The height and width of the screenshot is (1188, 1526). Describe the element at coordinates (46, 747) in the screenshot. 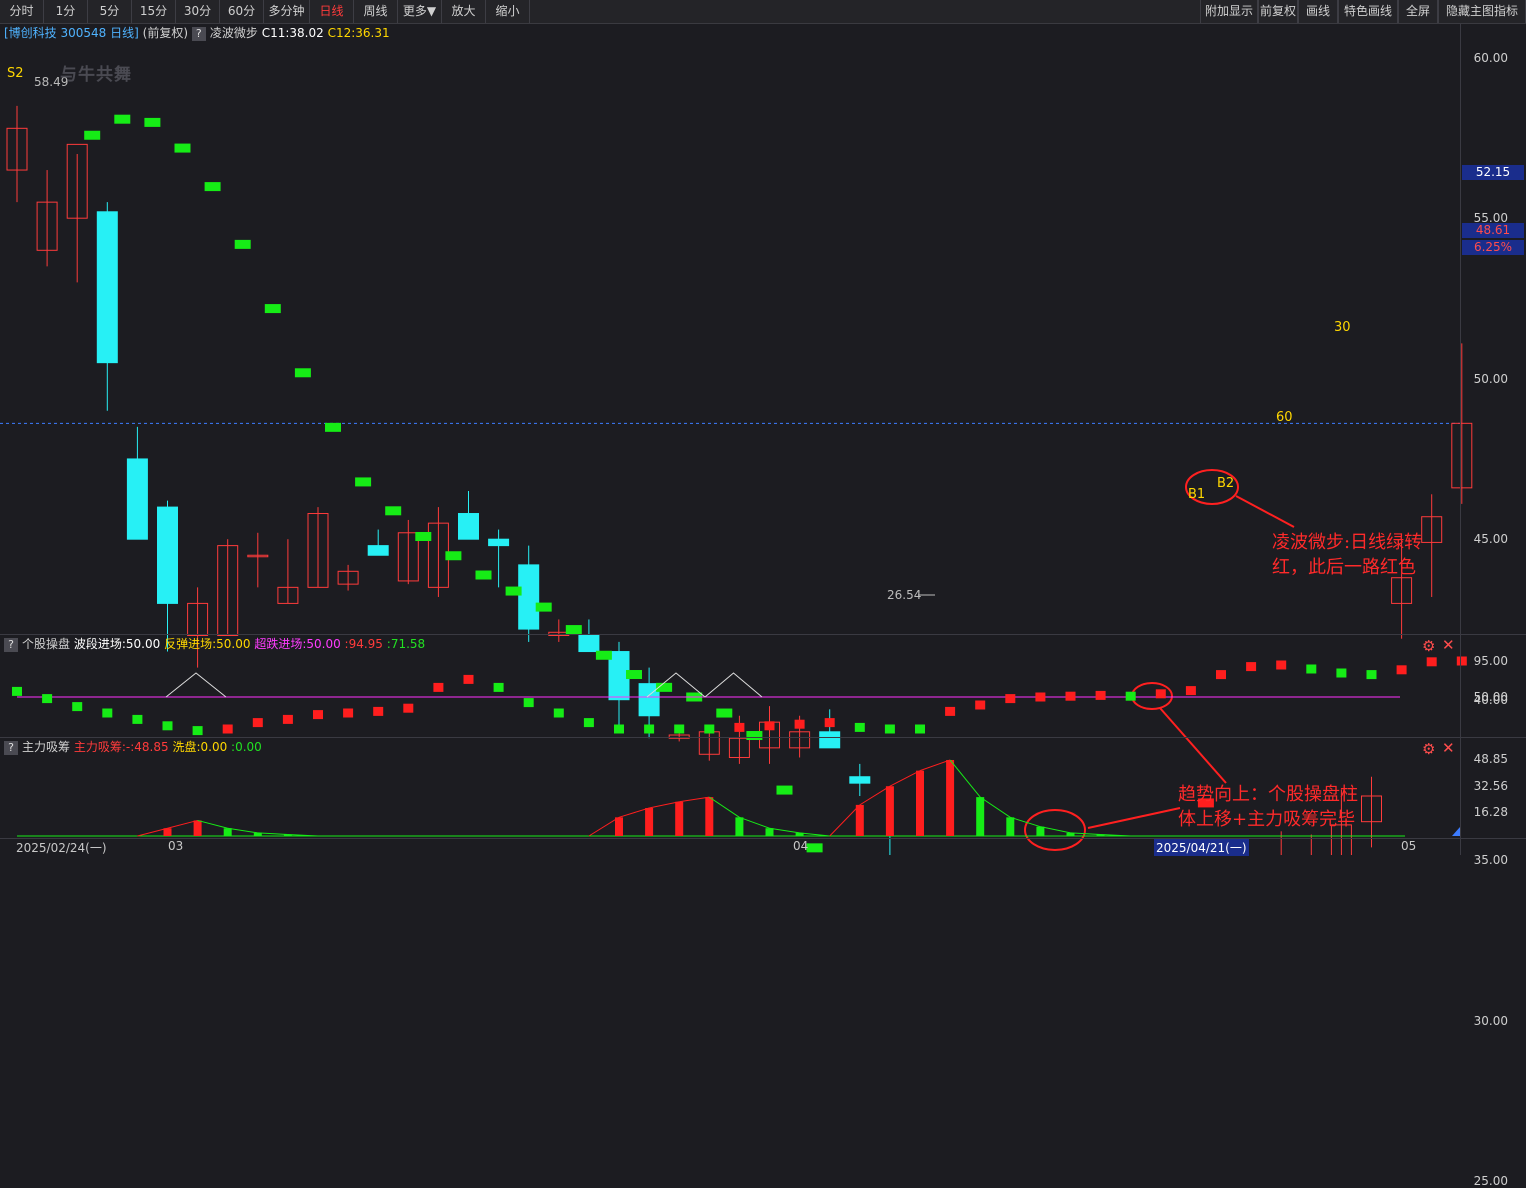

I see `sub2-name: 主力吸筹` at that location.